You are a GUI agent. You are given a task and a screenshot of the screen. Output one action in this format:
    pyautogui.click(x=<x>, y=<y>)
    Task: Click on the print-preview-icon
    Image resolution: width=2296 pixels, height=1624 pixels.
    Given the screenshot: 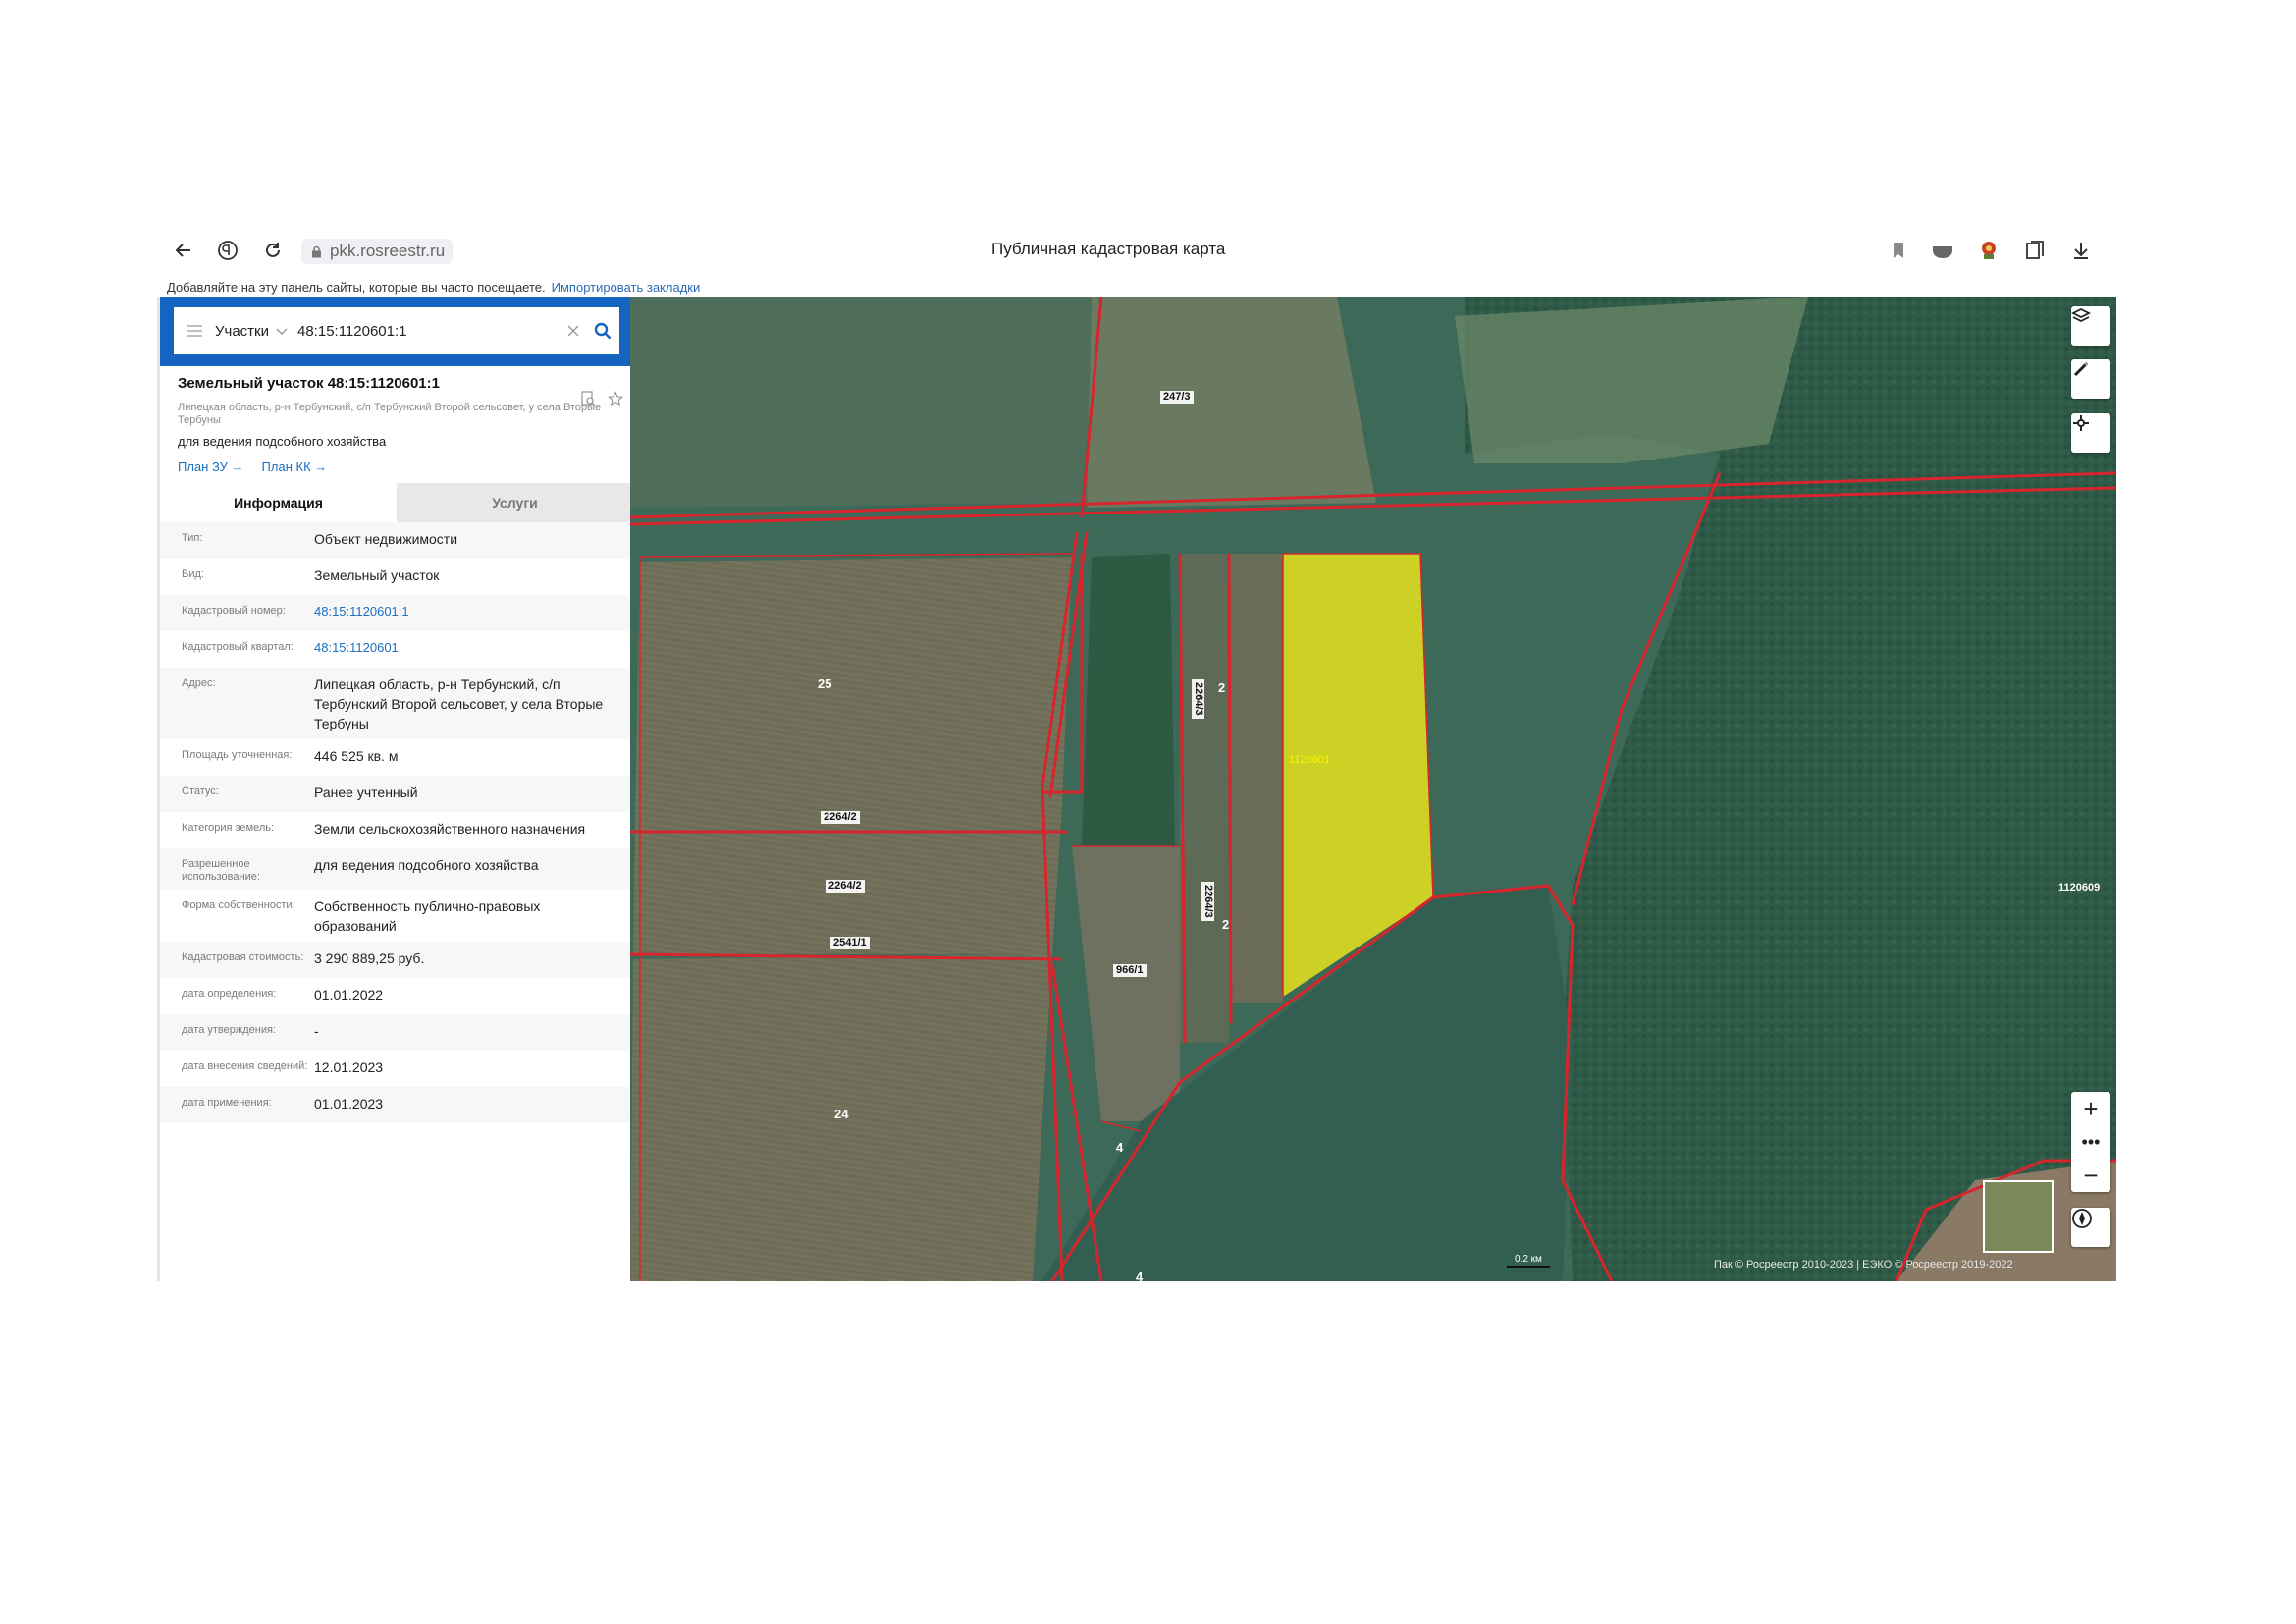 What is the action you would take?
    pyautogui.click(x=588, y=401)
    